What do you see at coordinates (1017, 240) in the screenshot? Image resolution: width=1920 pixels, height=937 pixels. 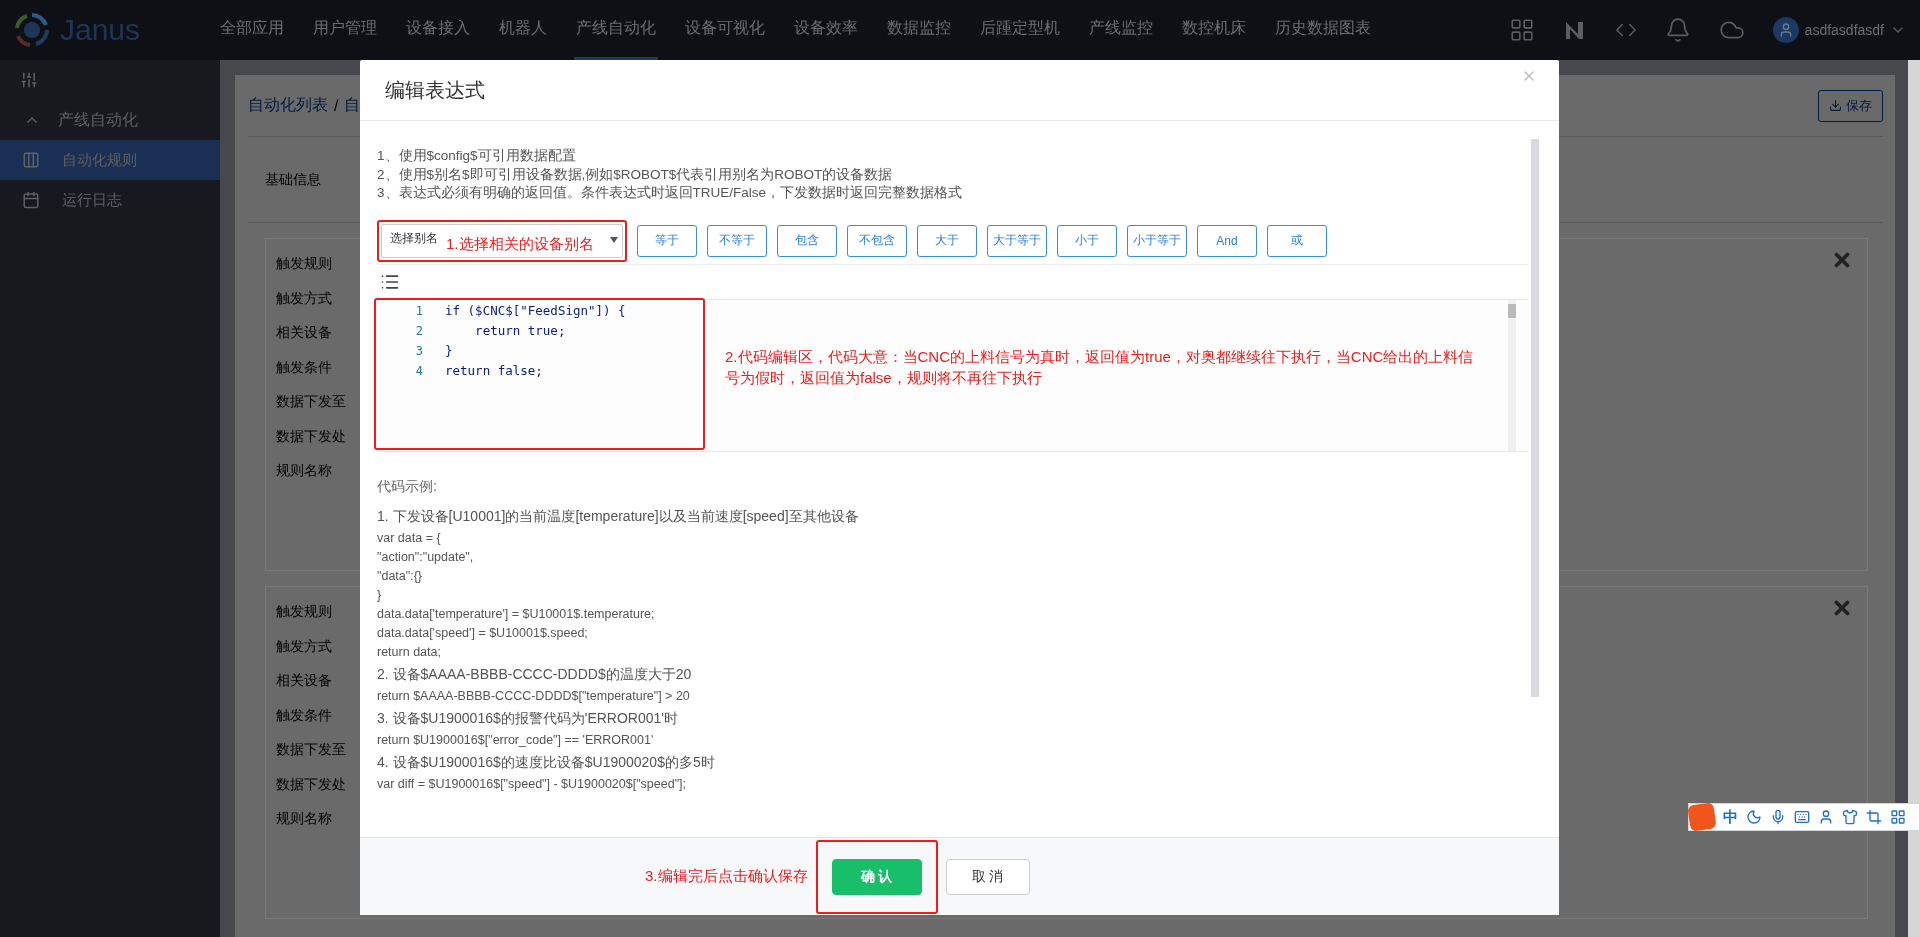 I see `operator-button: 大于等于` at bounding box center [1017, 240].